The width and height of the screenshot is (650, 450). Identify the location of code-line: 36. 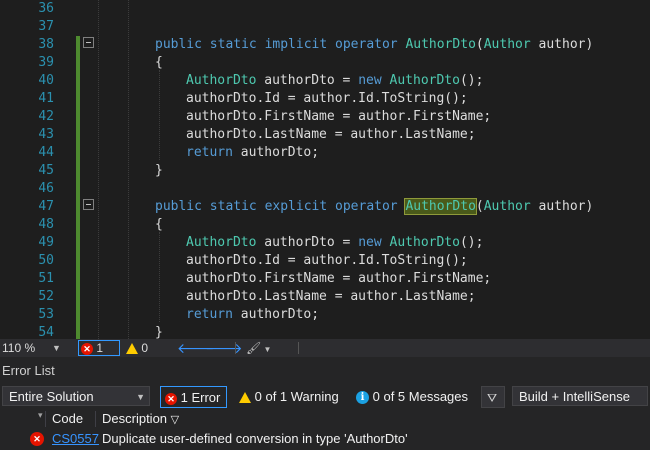
(325, 9).